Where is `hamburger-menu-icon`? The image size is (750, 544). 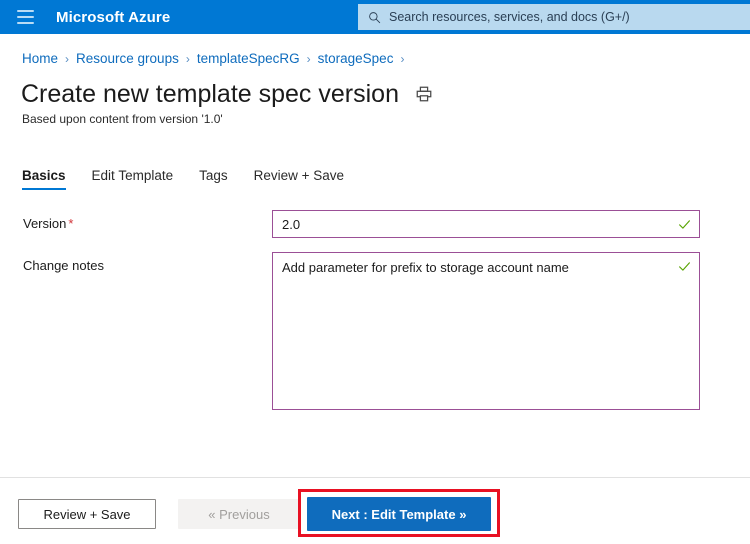
hamburger-menu-icon is located at coordinates (25, 17).